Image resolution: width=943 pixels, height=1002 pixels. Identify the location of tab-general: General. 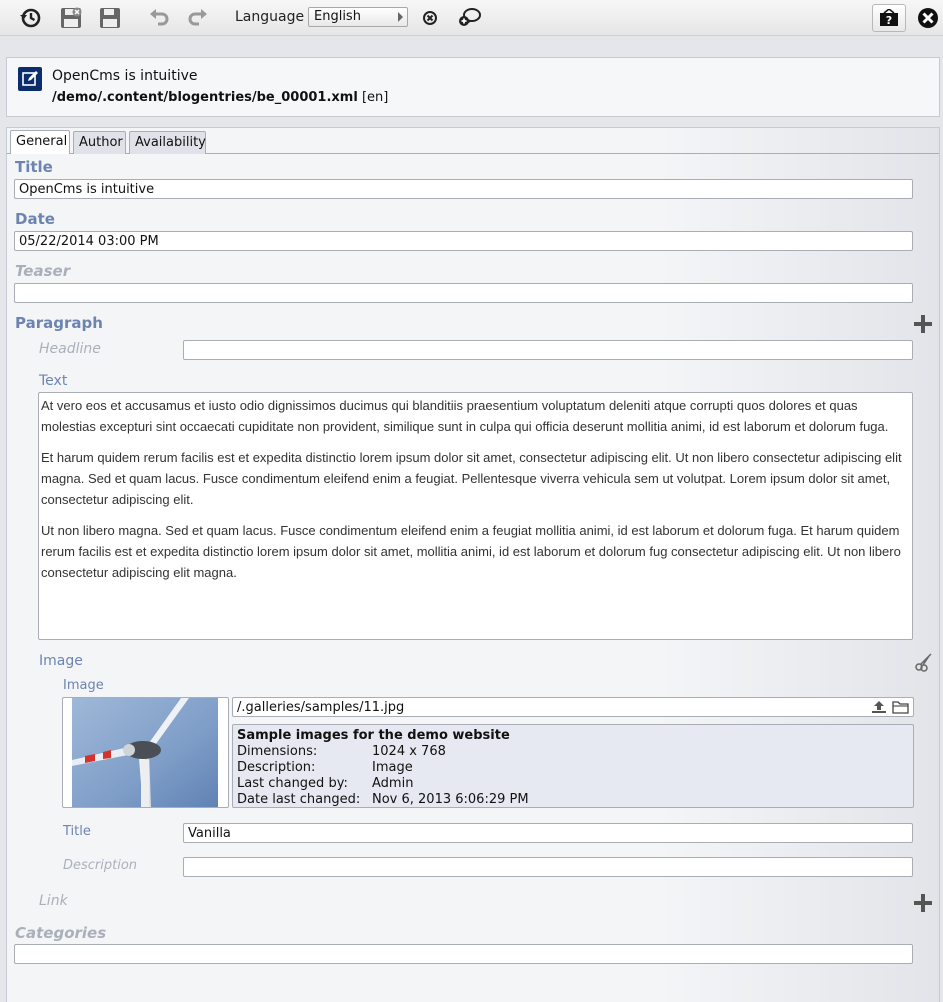
(40, 142).